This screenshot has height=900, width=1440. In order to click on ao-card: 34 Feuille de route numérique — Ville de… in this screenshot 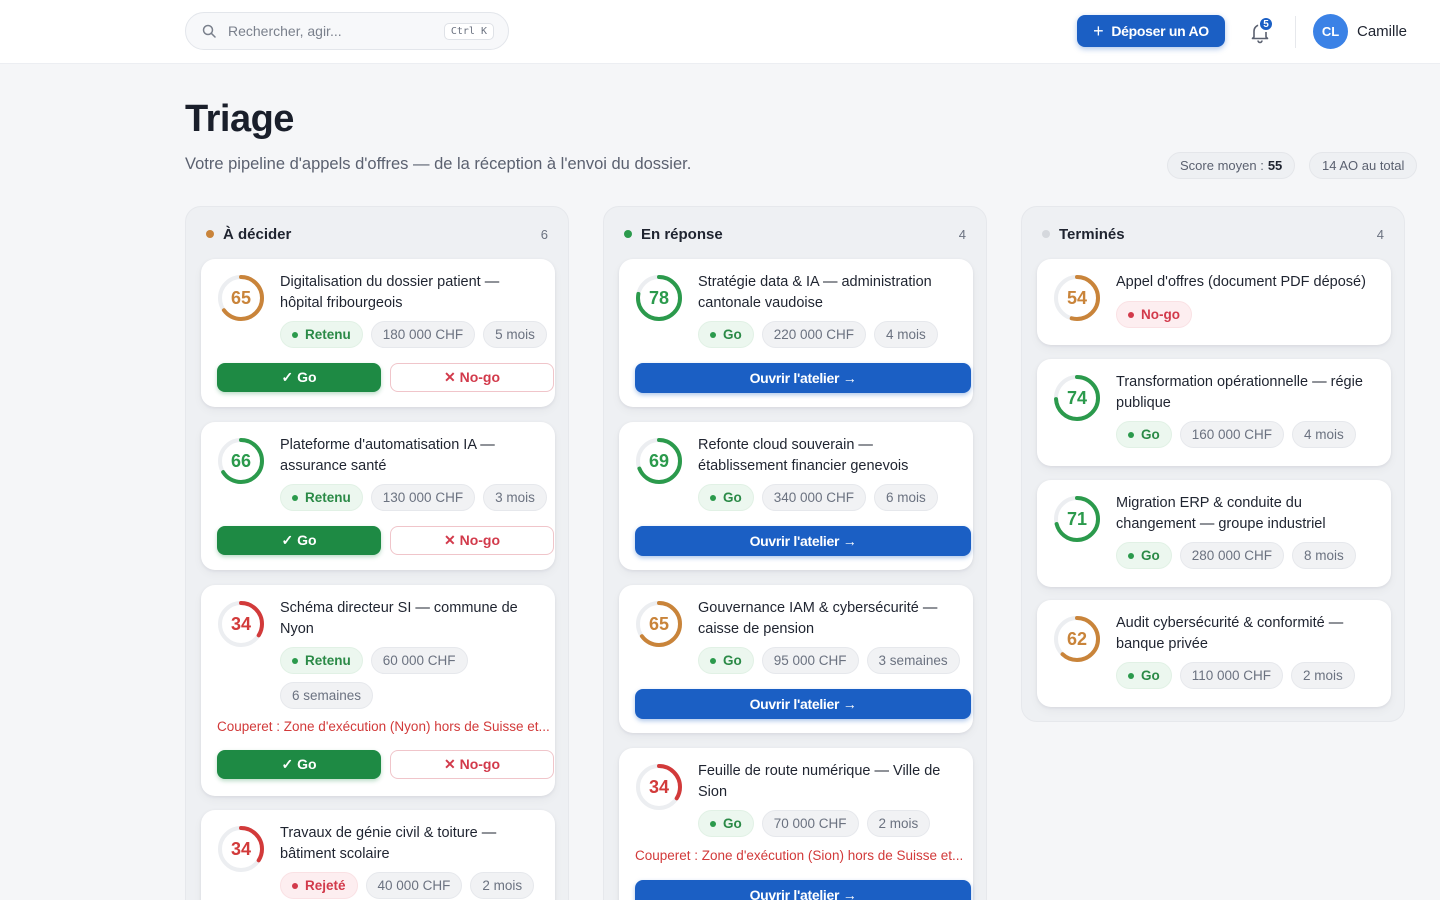, I will do `click(796, 824)`.